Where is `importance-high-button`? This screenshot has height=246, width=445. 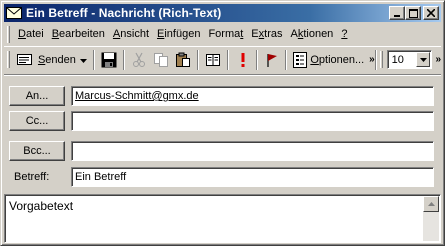 importance-high-button is located at coordinates (242, 60).